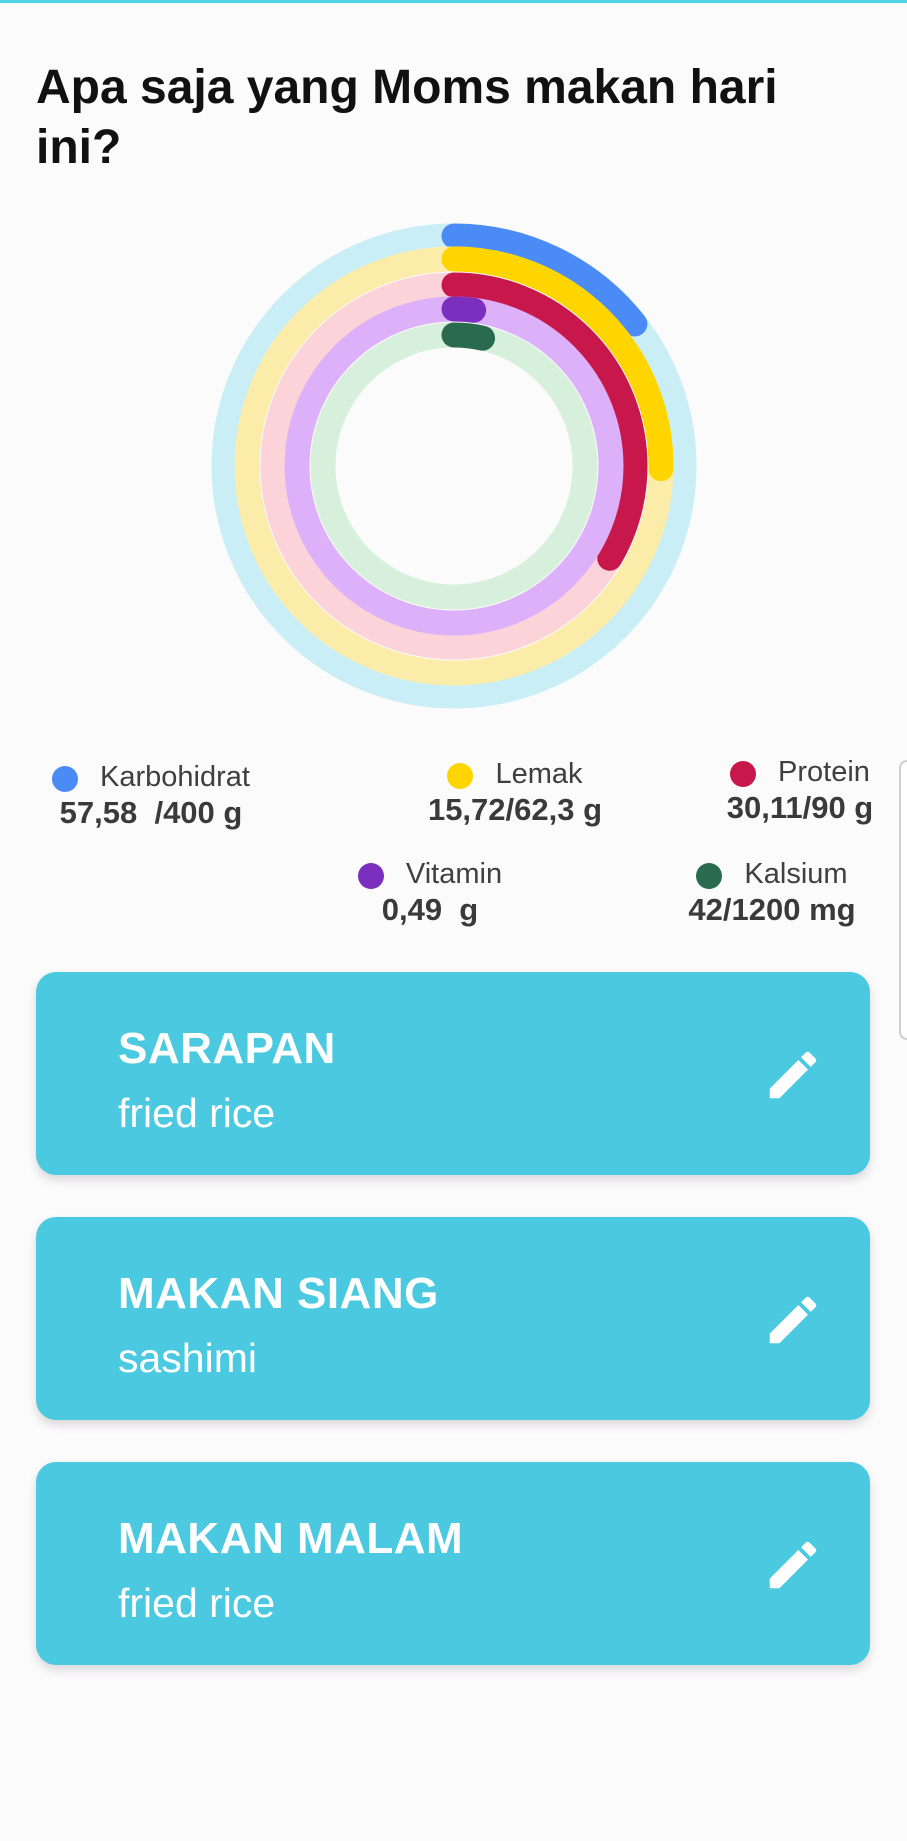 The width and height of the screenshot is (907, 1841). What do you see at coordinates (65, 778) in the screenshot?
I see `karbohidrat-dot-icon` at bounding box center [65, 778].